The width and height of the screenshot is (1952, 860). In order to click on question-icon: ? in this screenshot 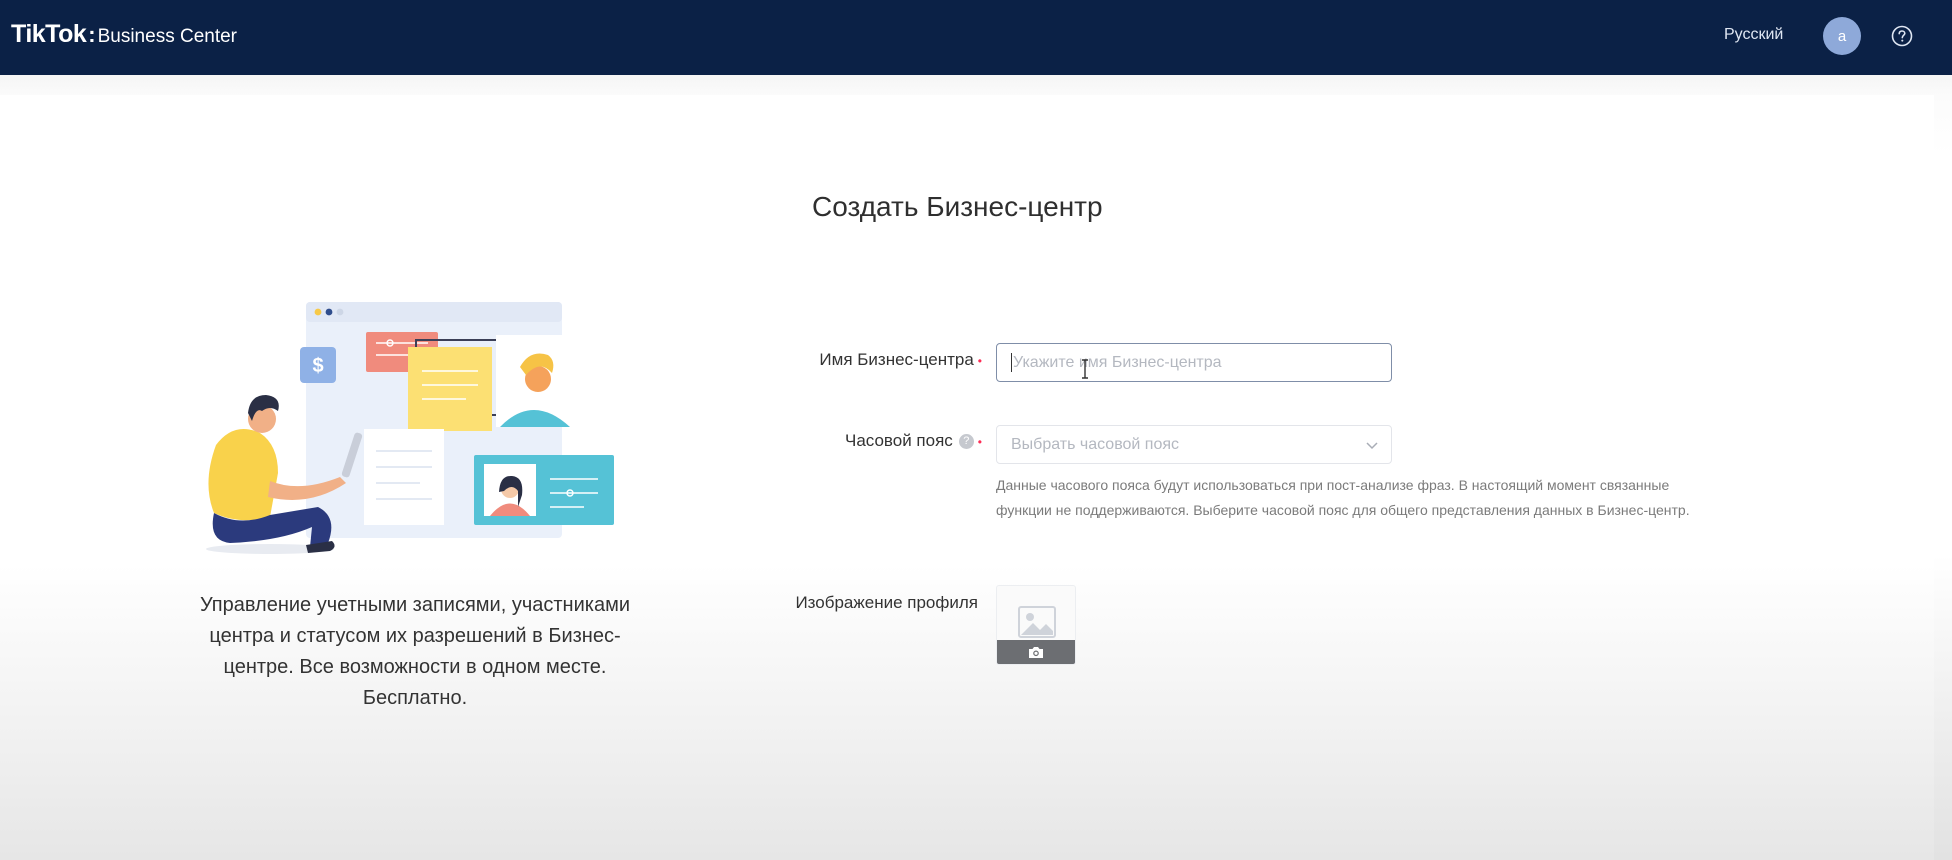, I will do `click(966, 442)`.